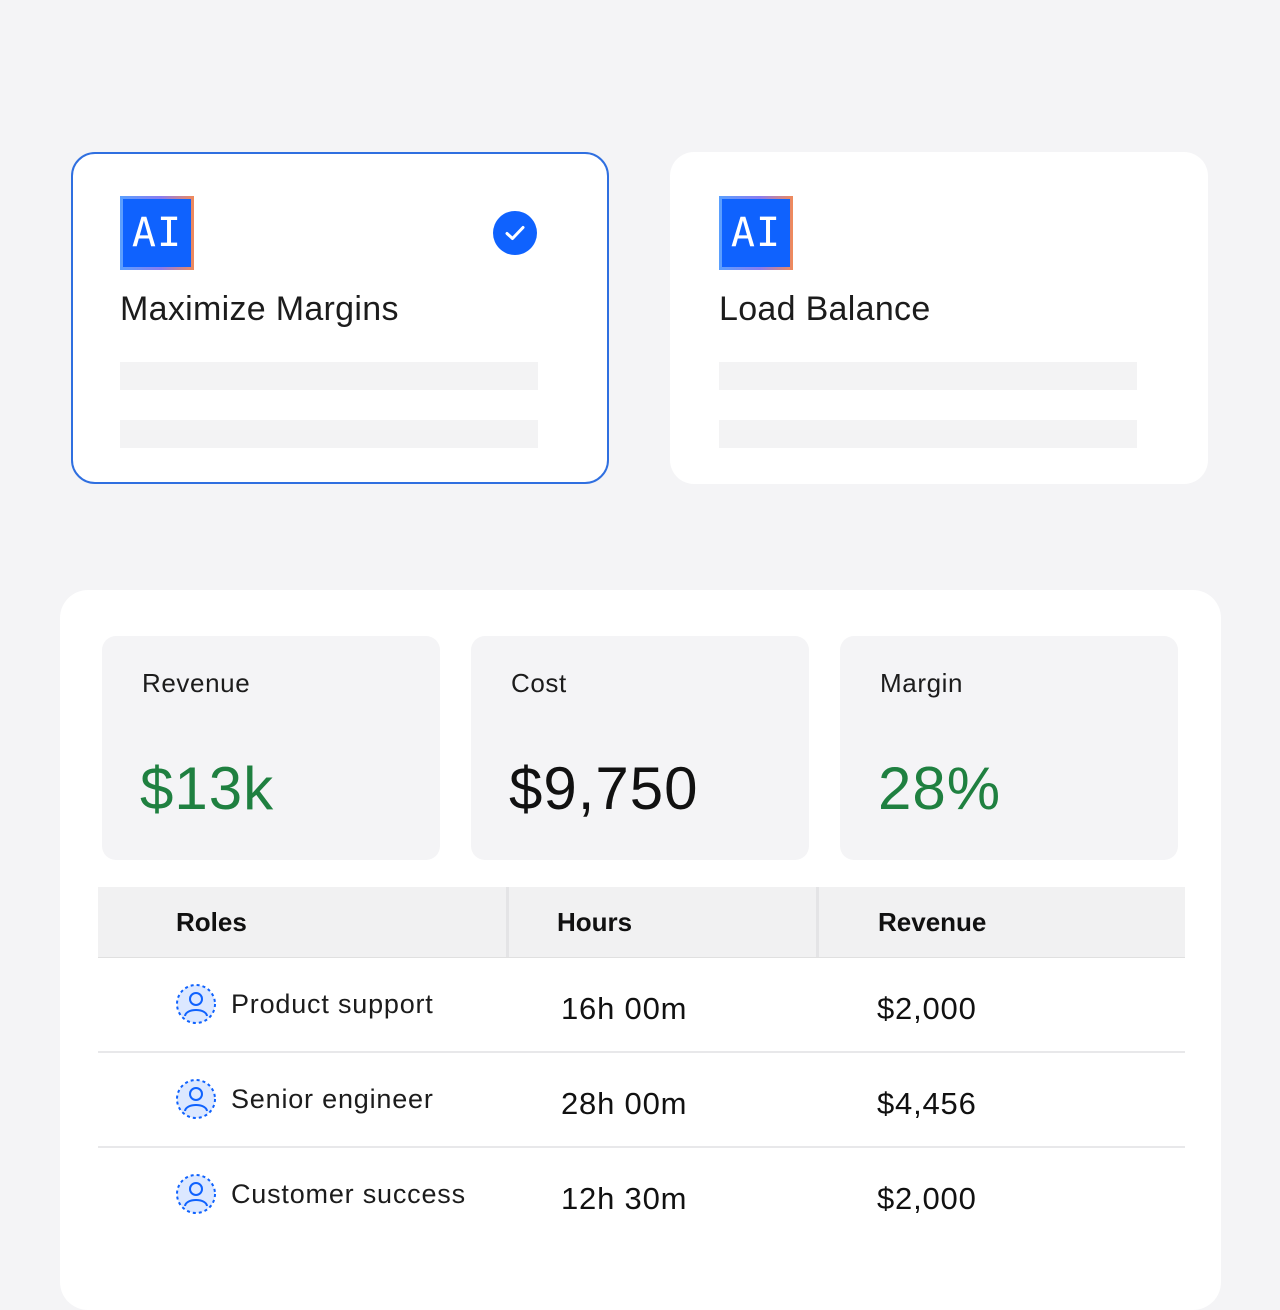  I want to click on role-name: Senior engineer, so click(332, 1099).